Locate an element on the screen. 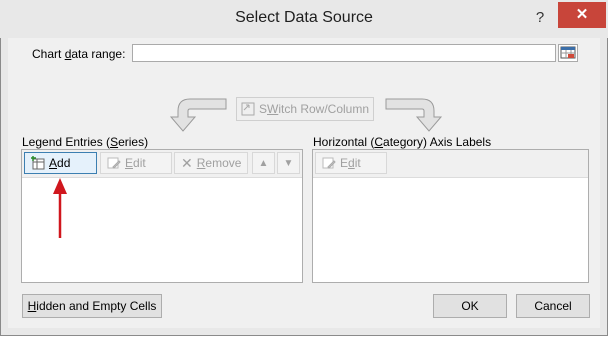 This screenshot has width=610, height=338. switch-row-column-label: SWitch Row/Column is located at coordinates (314, 109).